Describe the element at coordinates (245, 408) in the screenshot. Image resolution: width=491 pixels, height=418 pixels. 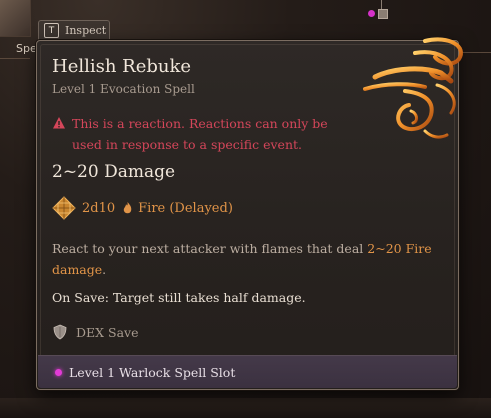
I see `hotbar-background` at that location.